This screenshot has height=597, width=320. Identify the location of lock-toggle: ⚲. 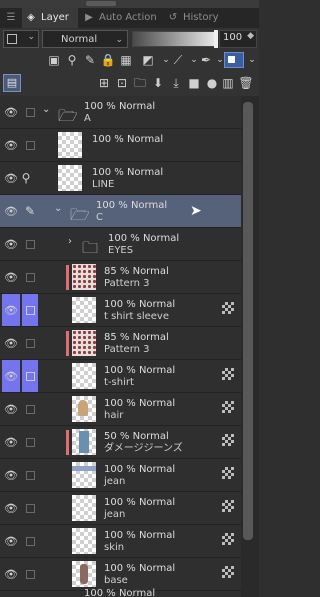
(26, 178).